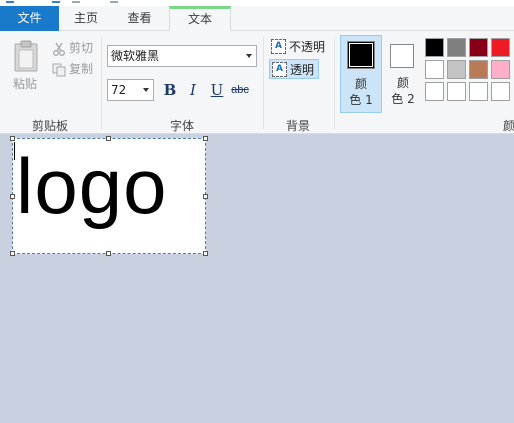 The image size is (514, 423). Describe the element at coordinates (361, 74) in the screenshot. I see `color1-button: 颜 色 1` at that location.